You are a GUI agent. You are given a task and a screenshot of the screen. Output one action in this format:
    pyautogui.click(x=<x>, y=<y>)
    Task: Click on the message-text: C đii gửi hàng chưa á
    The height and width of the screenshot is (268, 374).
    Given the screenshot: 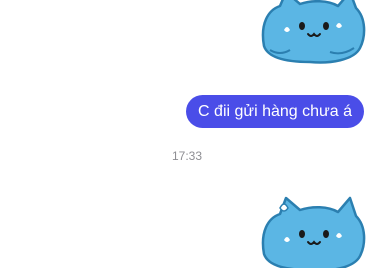 What is the action you would take?
    pyautogui.click(x=275, y=111)
    